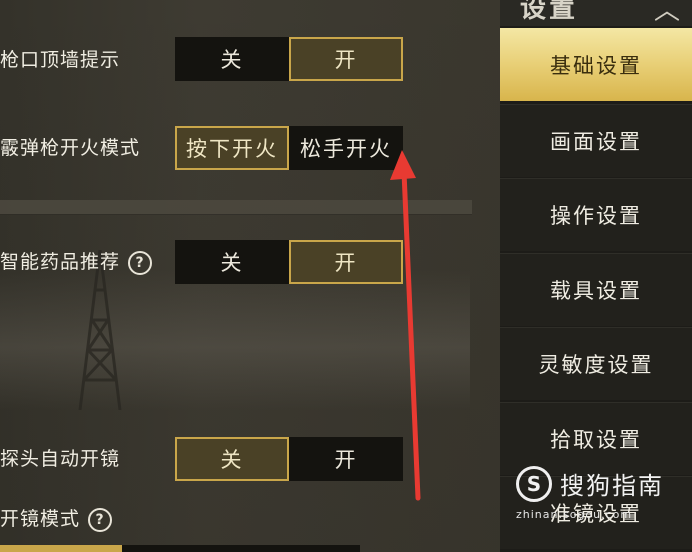  Describe the element at coordinates (596, 214) in the screenshot. I see `sidebar-item-controls-settings: 操作设置` at that location.